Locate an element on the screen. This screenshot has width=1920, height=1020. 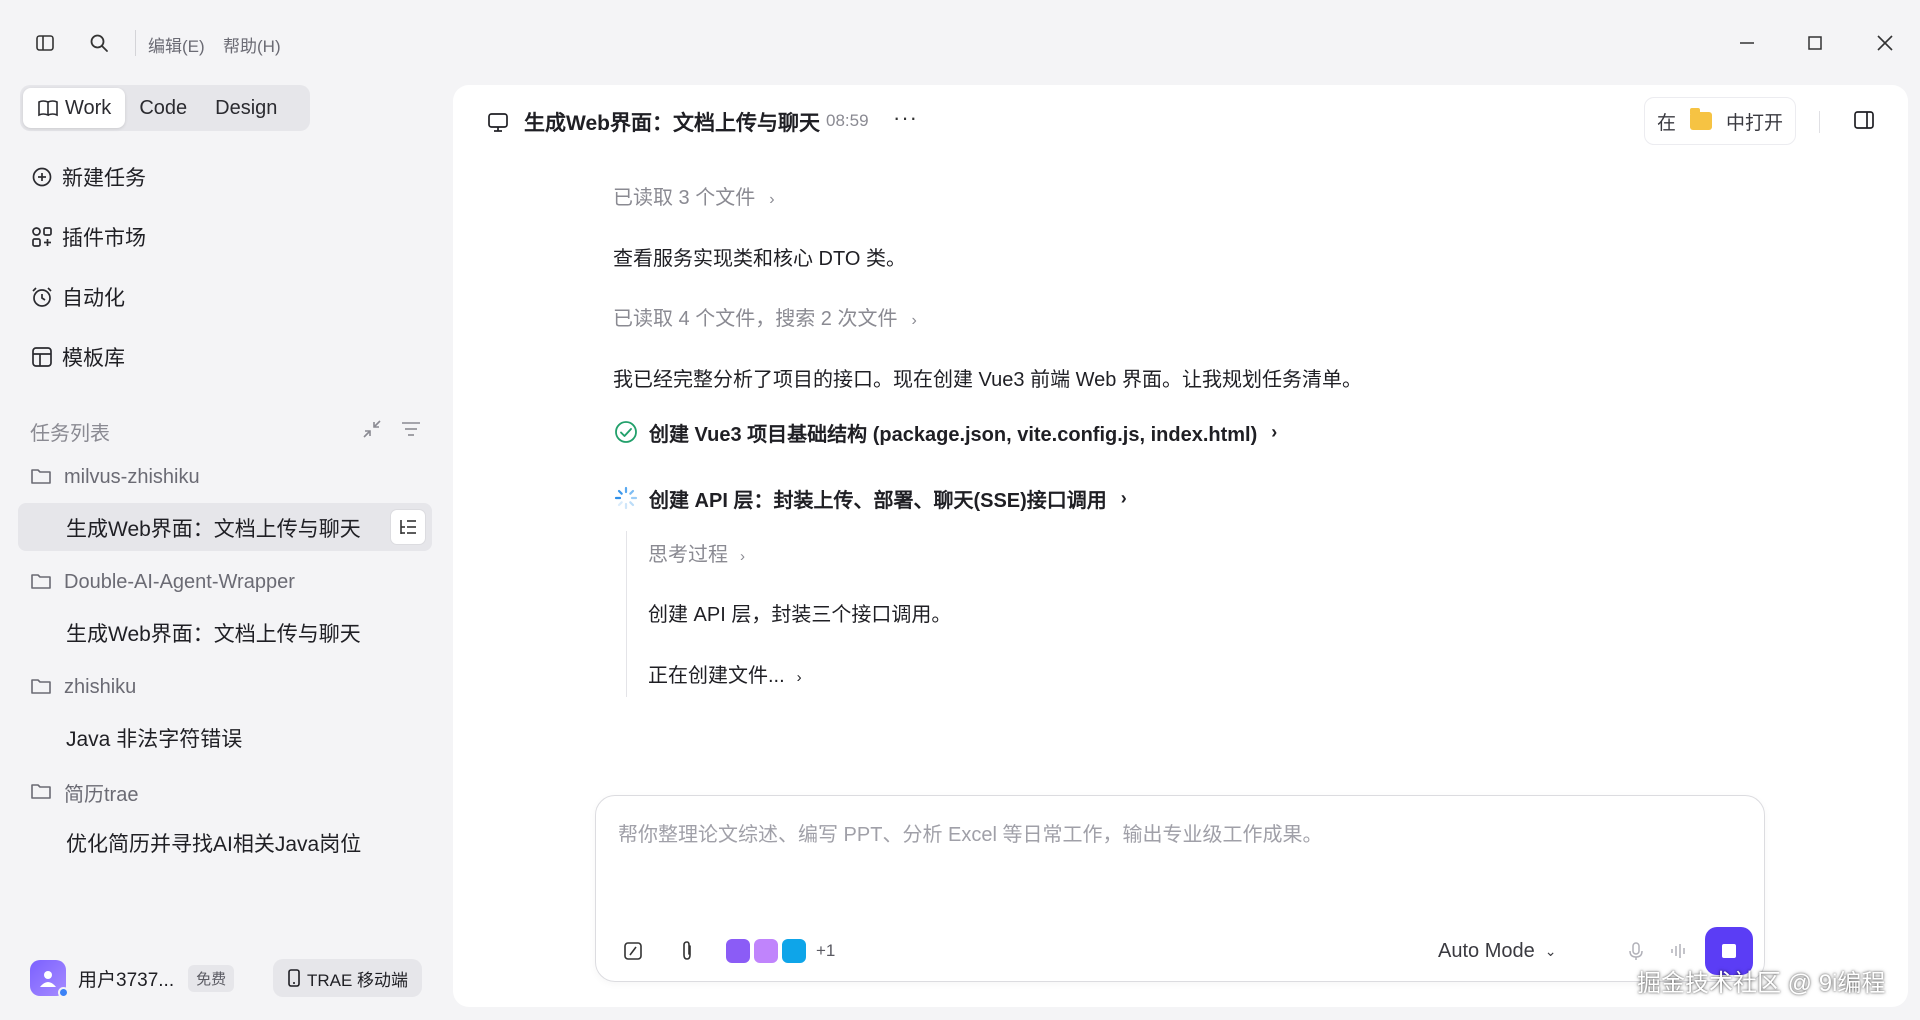
nav-template-library: 模板库 is located at coordinates (77, 357).